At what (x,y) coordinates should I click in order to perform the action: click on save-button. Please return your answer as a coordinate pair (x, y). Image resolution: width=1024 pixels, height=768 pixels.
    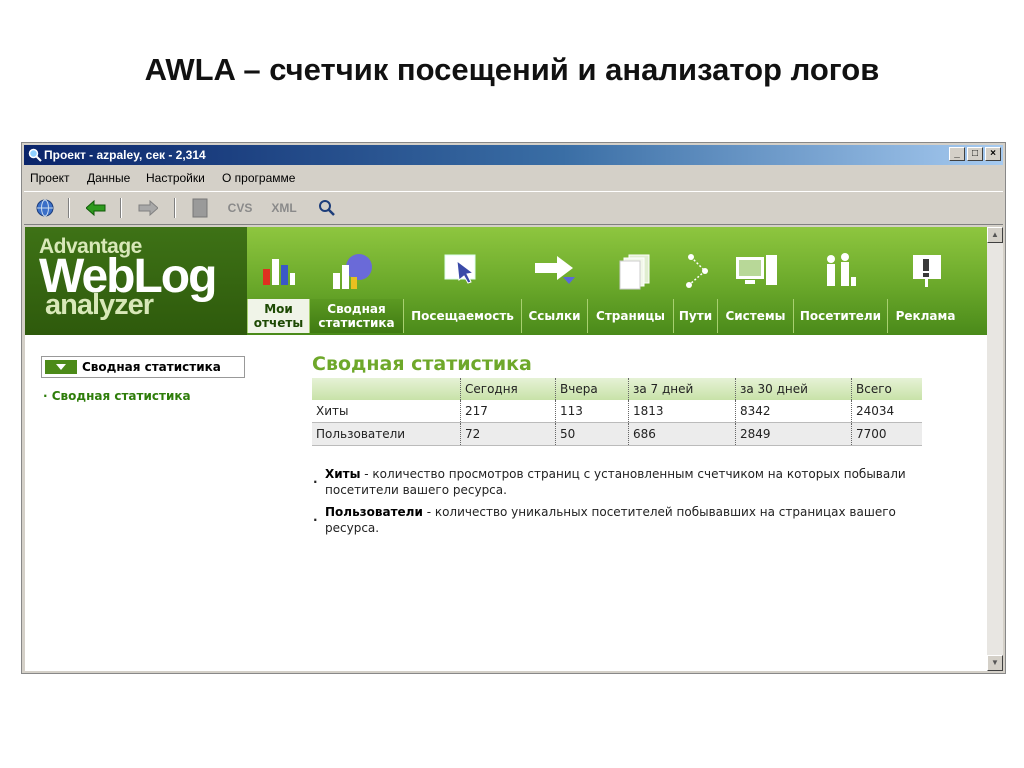
    Looking at the image, I should click on (200, 208).